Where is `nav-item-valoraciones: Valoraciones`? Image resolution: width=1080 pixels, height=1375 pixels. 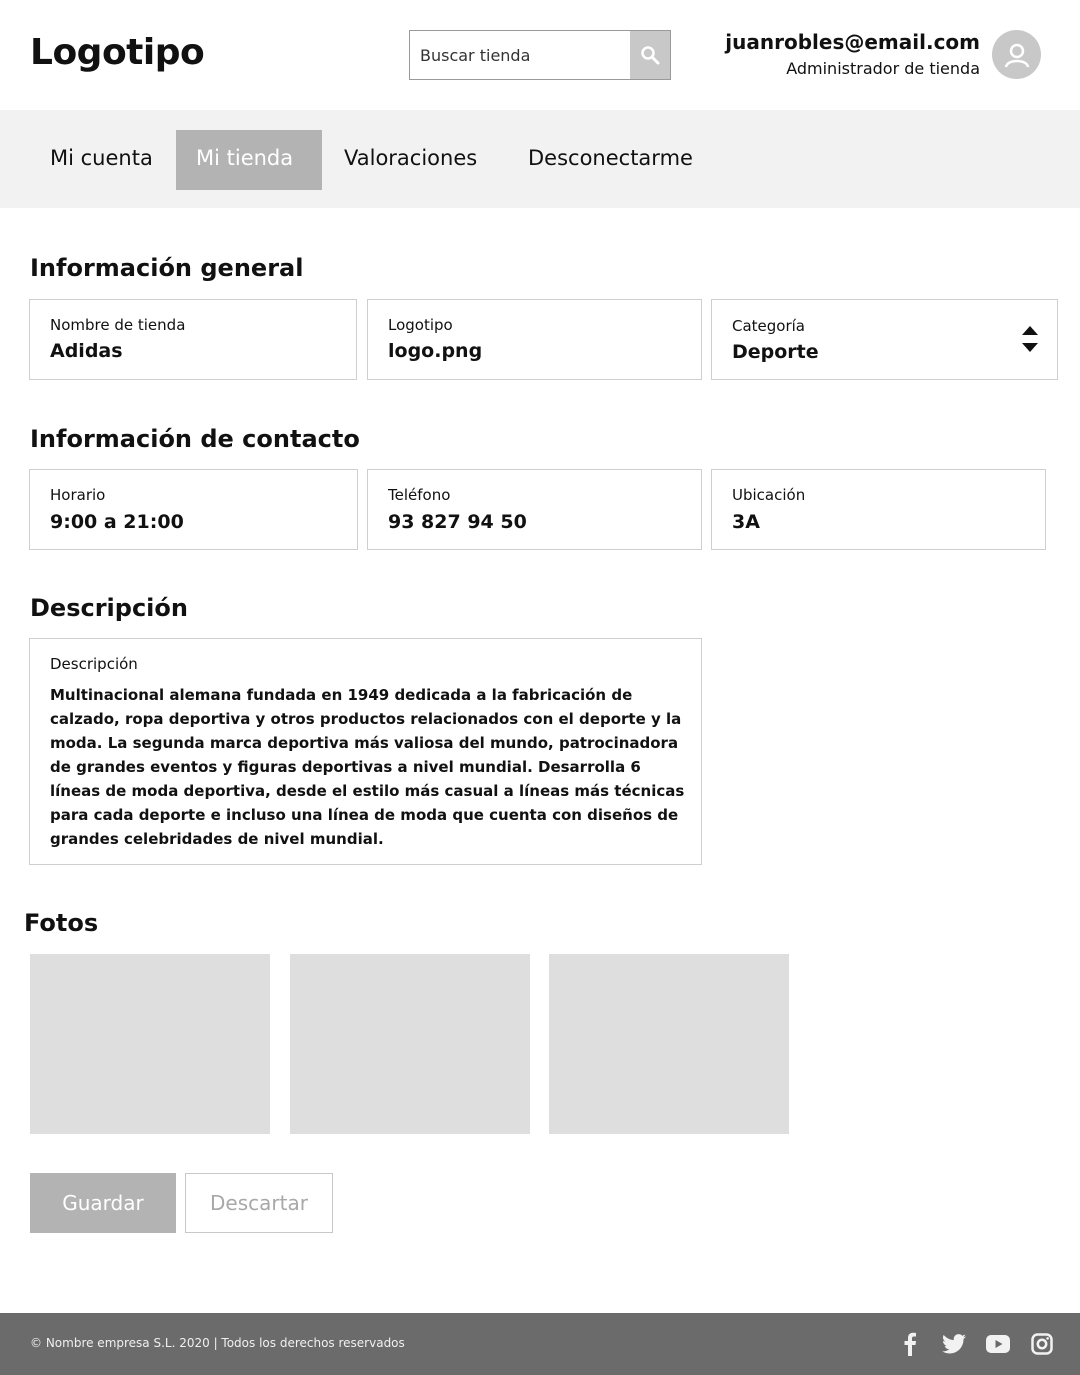 nav-item-valoraciones: Valoraciones is located at coordinates (410, 160).